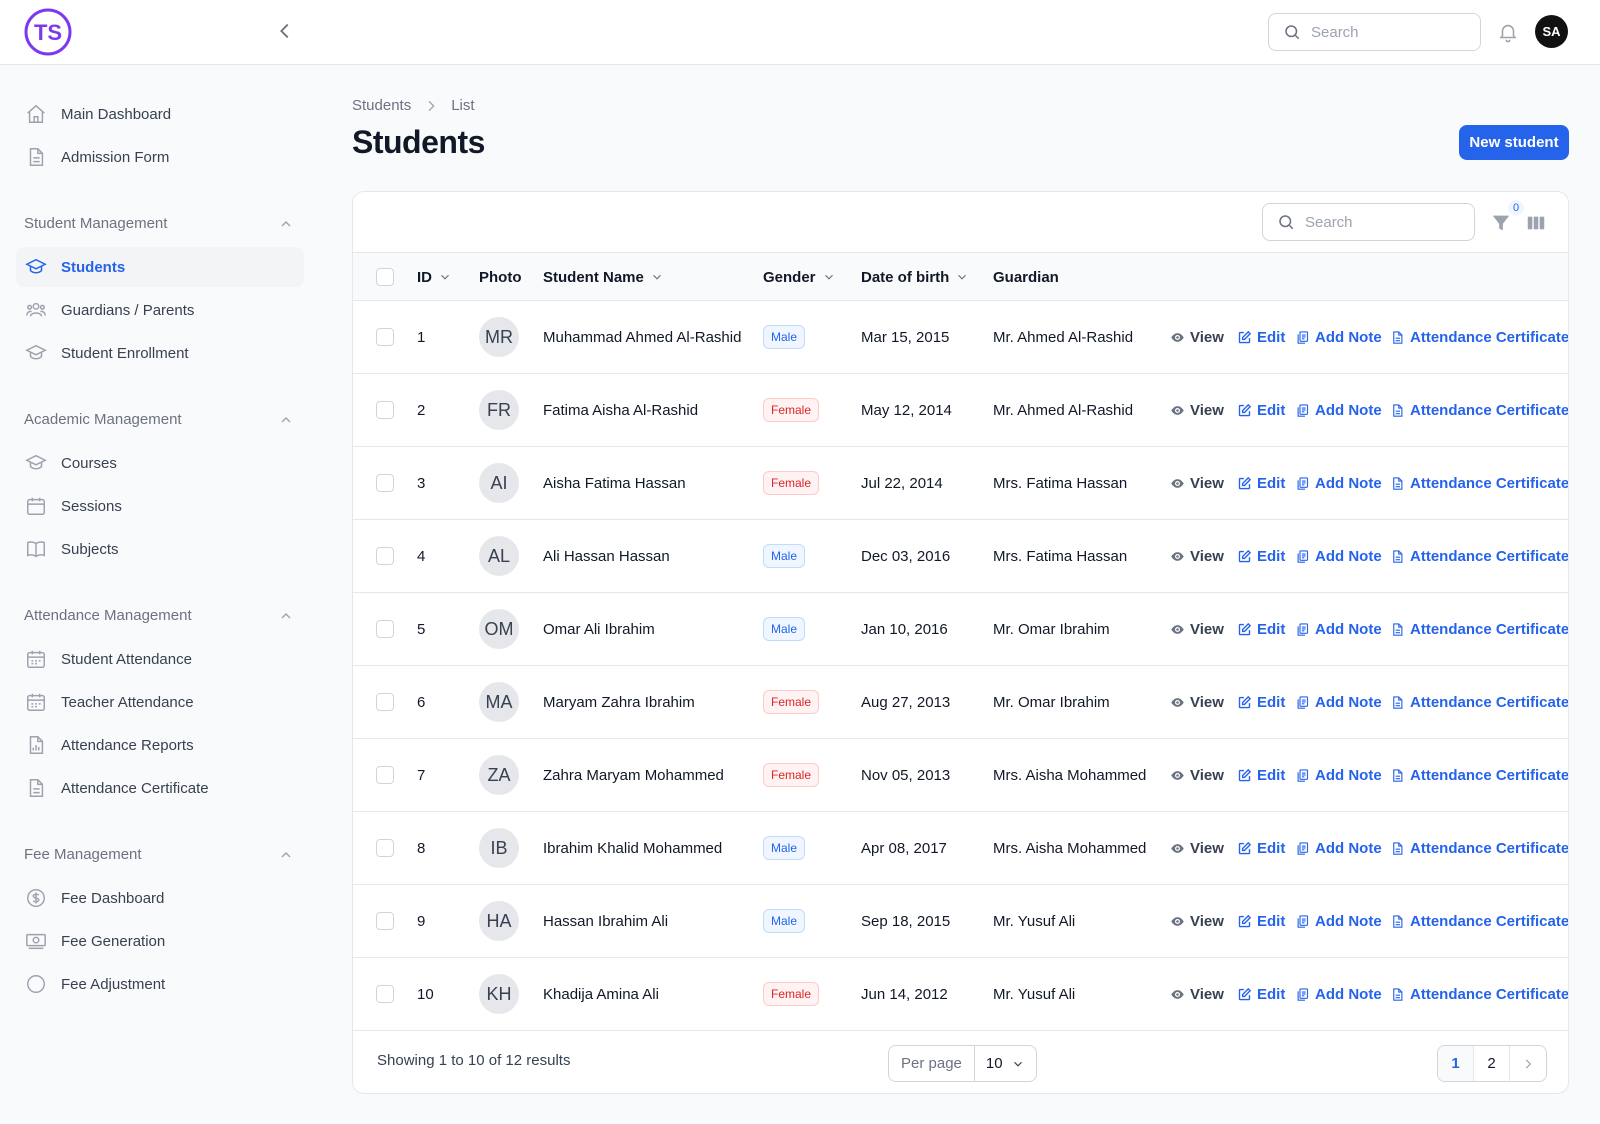 This screenshot has height=1124, width=1600. What do you see at coordinates (159, 223) in the screenshot?
I see `group-student-management: Student Management` at bounding box center [159, 223].